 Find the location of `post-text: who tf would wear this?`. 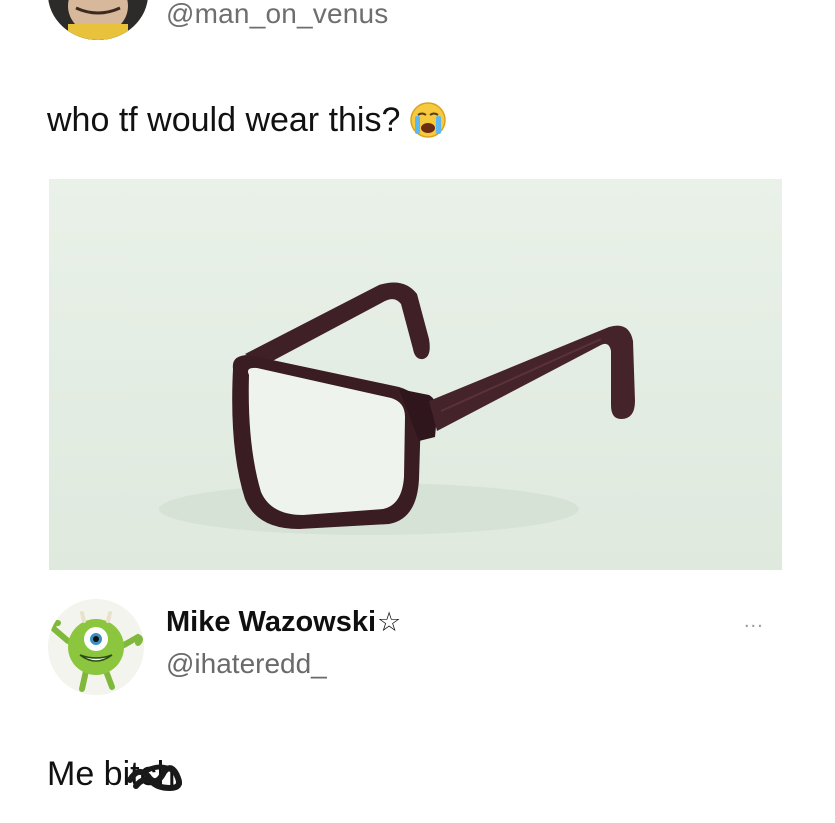

post-text: who tf would wear this? is located at coordinates (247, 120).